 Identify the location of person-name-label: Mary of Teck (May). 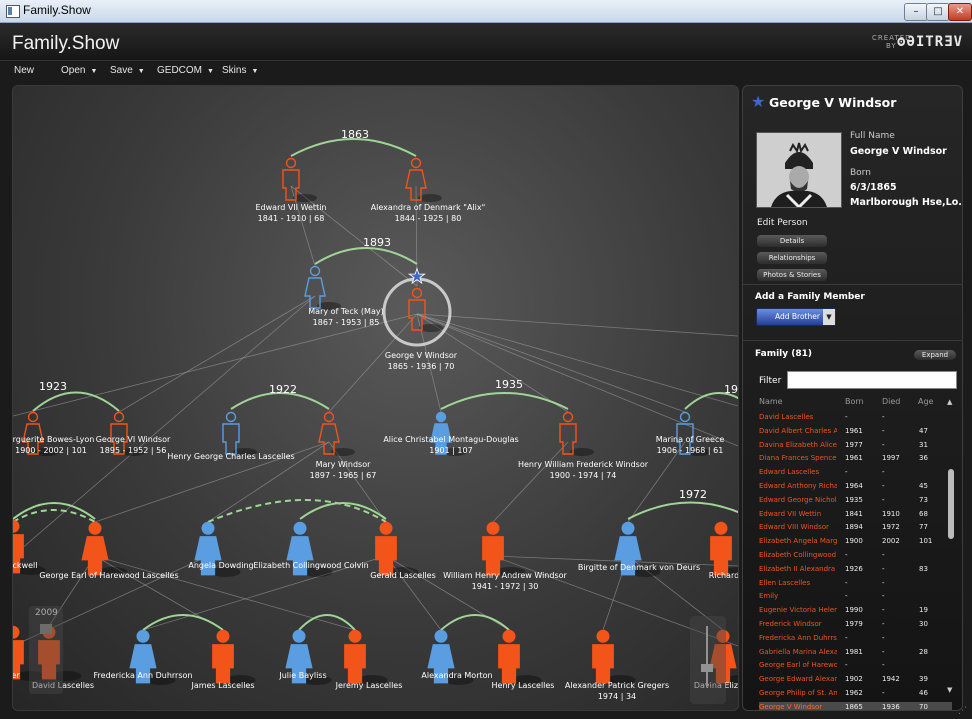
(345, 311).